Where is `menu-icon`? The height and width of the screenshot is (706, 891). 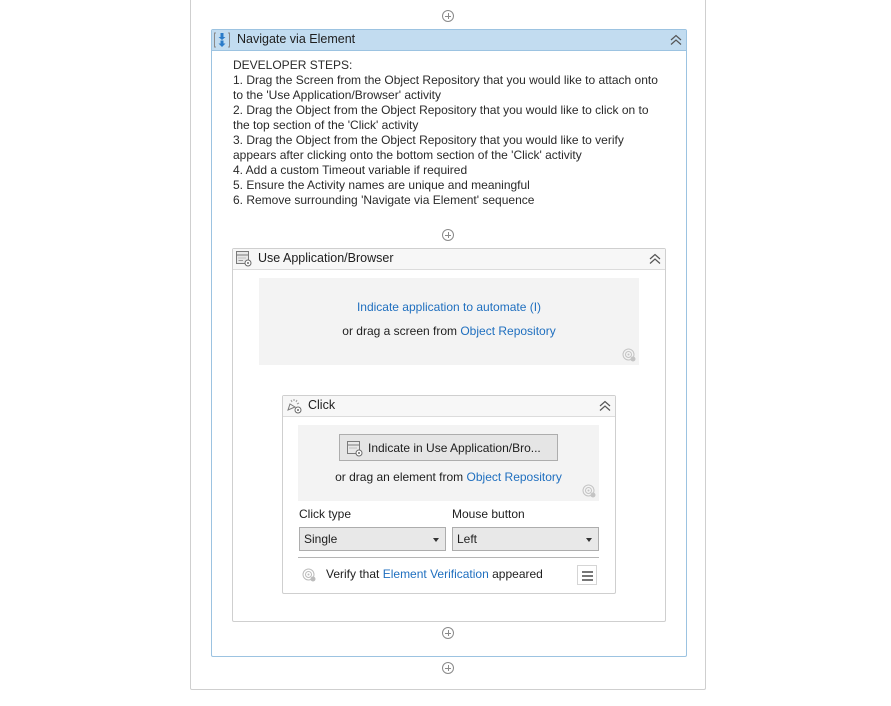 menu-icon is located at coordinates (587, 572).